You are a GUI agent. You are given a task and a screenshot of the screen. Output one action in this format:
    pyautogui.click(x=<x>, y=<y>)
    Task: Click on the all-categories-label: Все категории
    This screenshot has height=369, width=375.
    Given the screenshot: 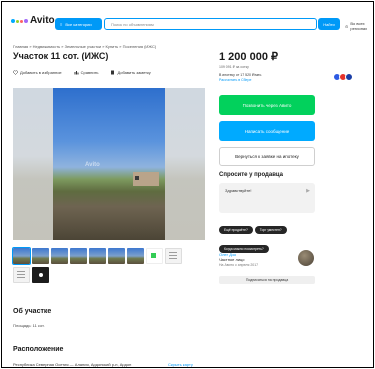 What is the action you would take?
    pyautogui.click(x=78, y=24)
    